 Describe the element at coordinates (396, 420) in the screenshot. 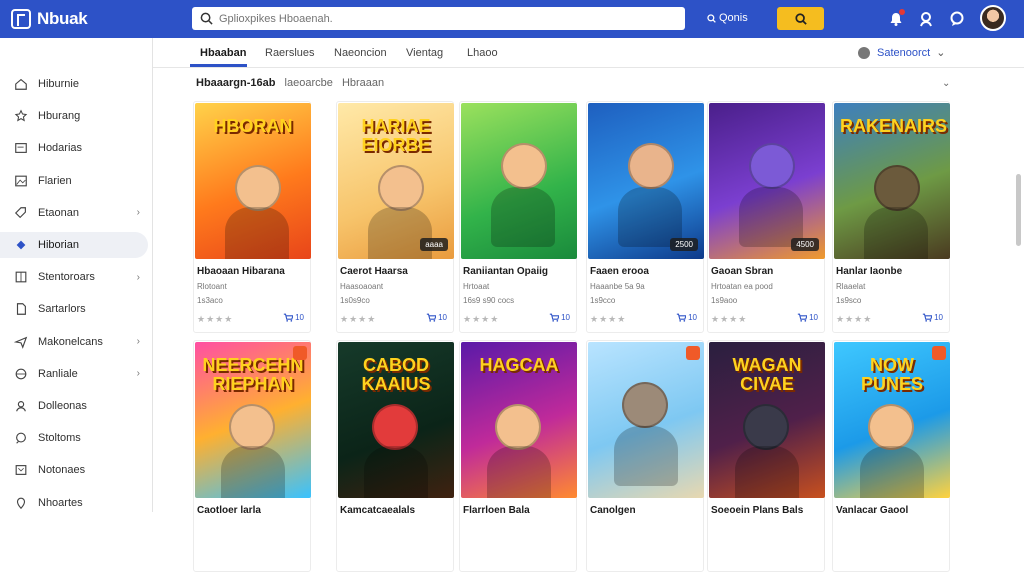

I see `game-thumbnail: CABOD KAAIUS` at that location.